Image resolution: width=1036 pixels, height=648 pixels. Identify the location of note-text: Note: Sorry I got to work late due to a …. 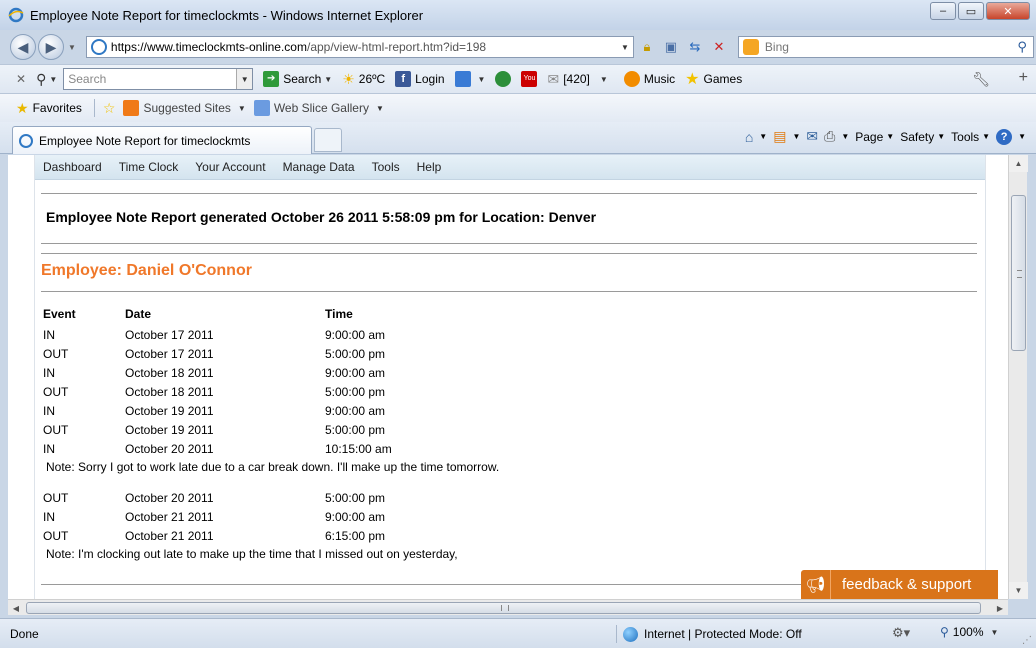
(273, 467).